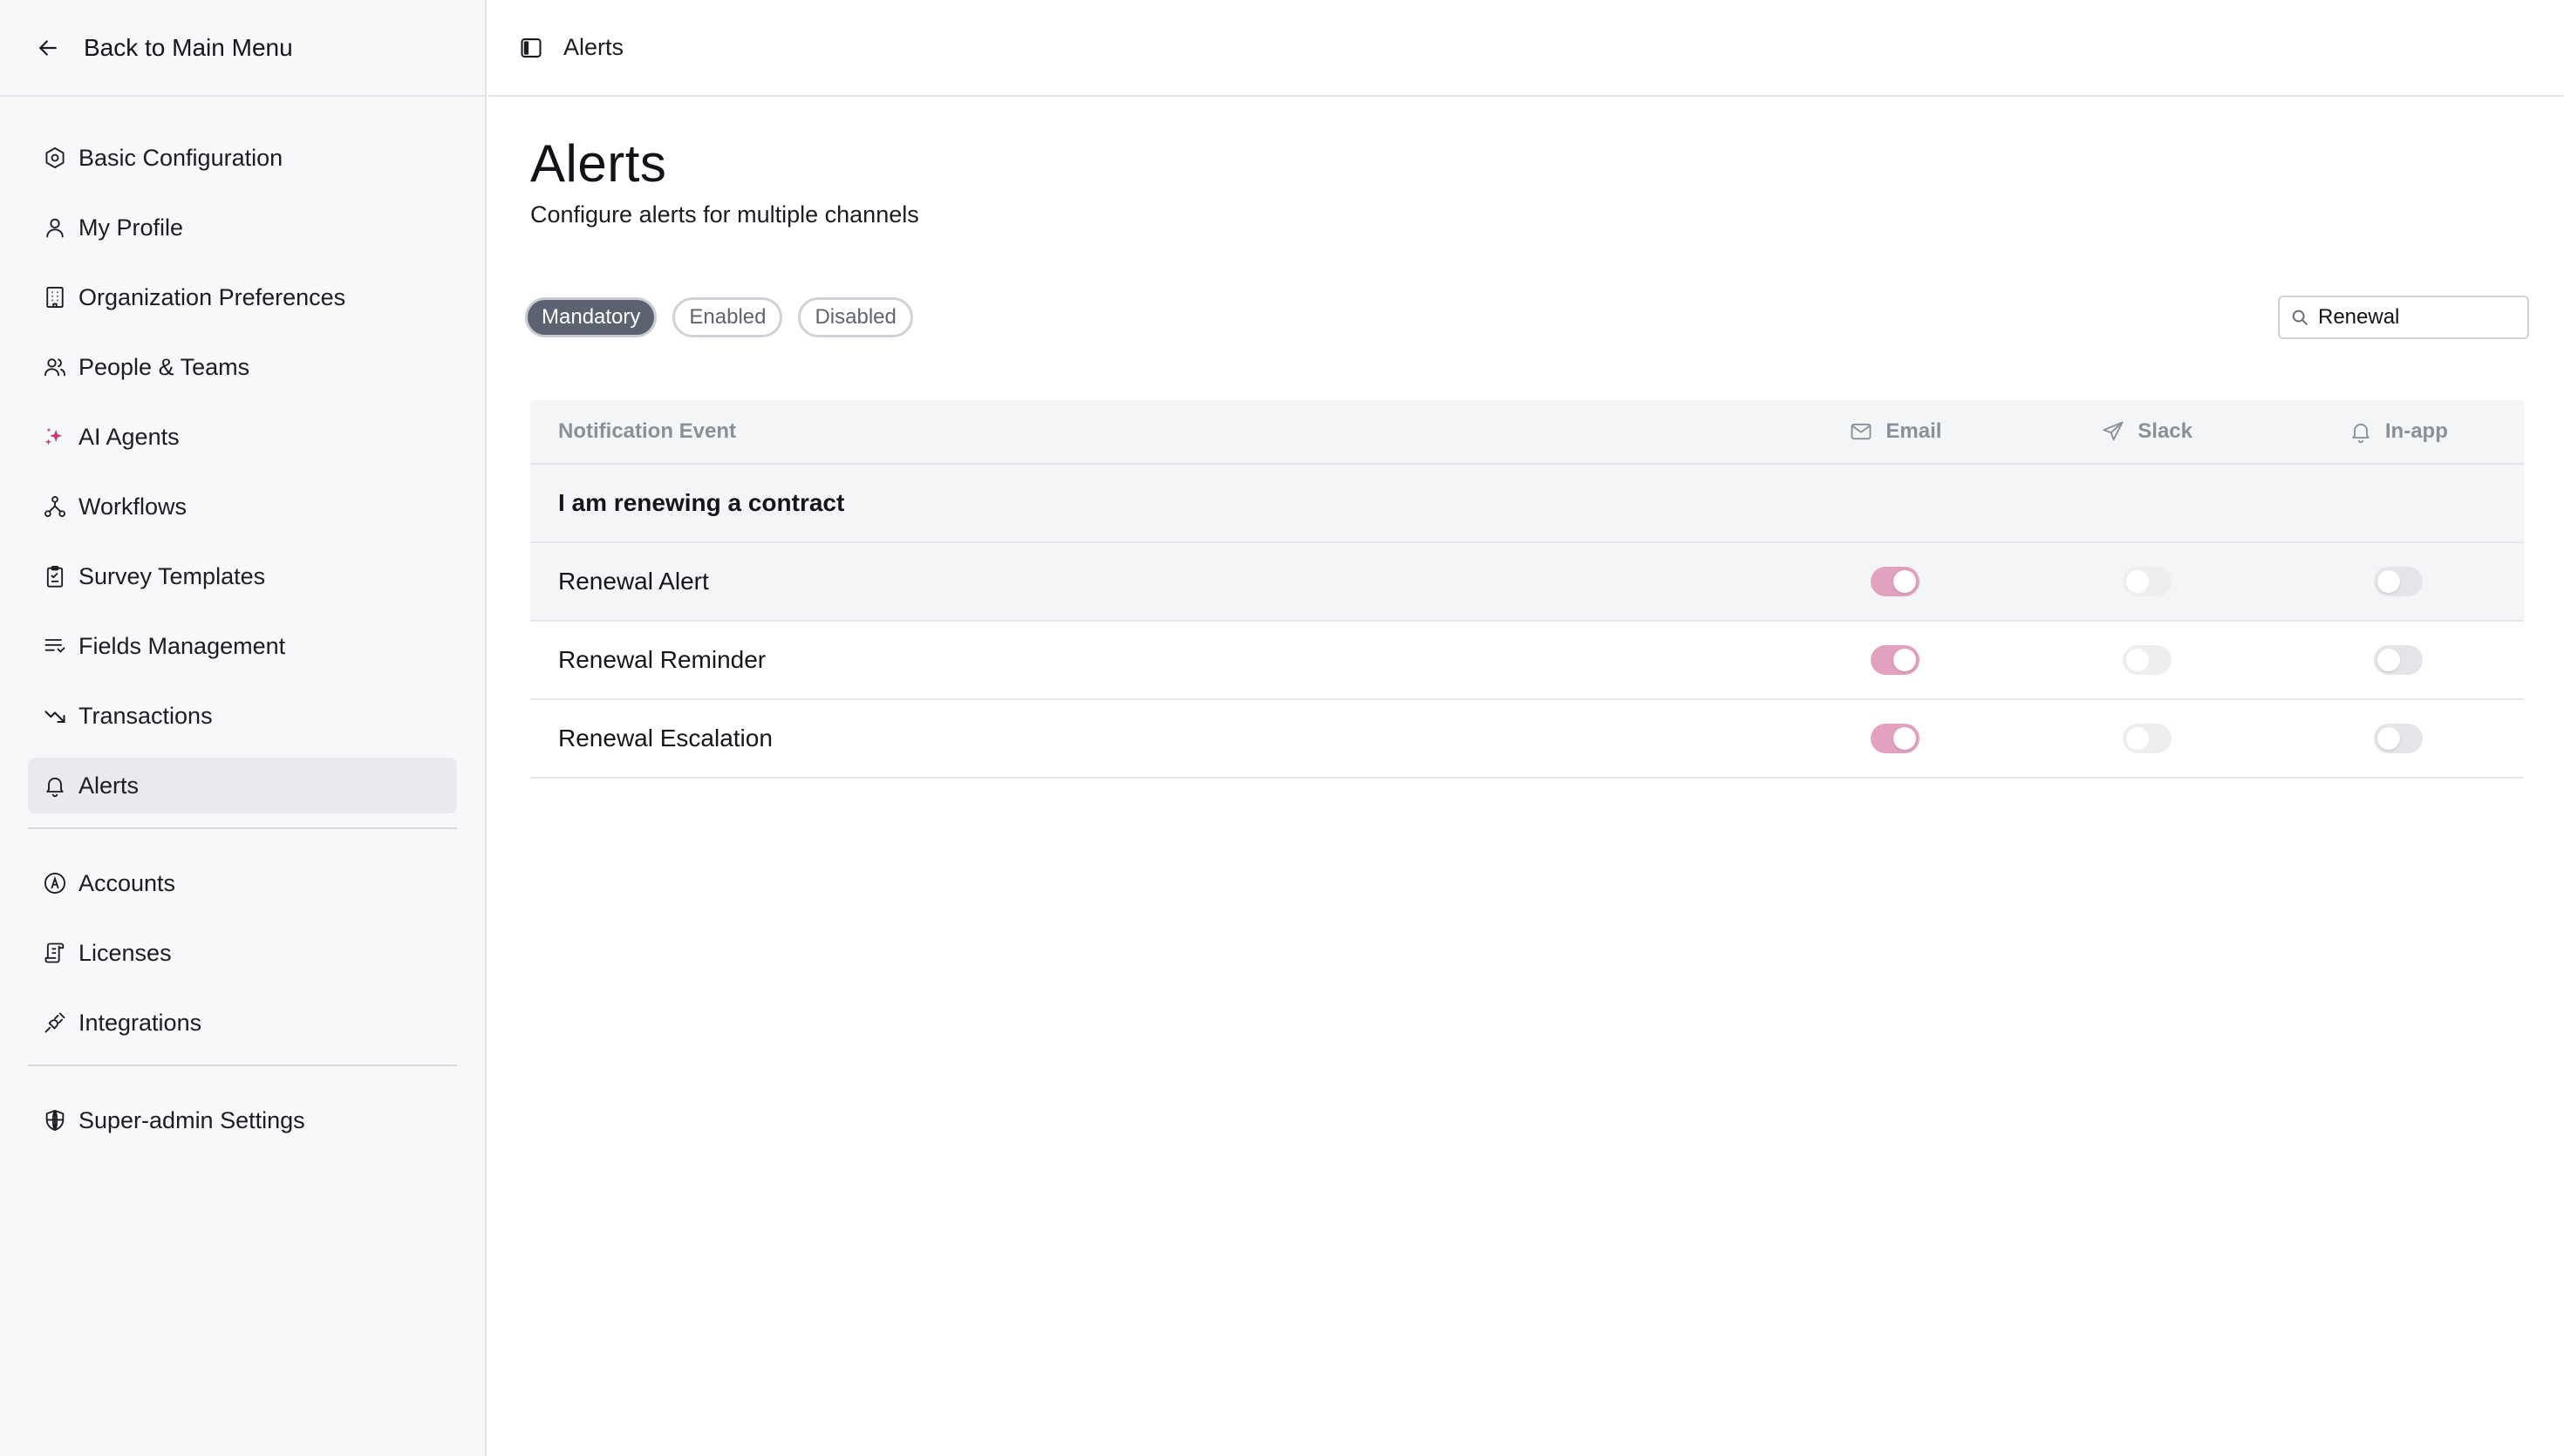 This screenshot has width=2564, height=1456. I want to click on group-label: I am renewing a contract, so click(701, 502).